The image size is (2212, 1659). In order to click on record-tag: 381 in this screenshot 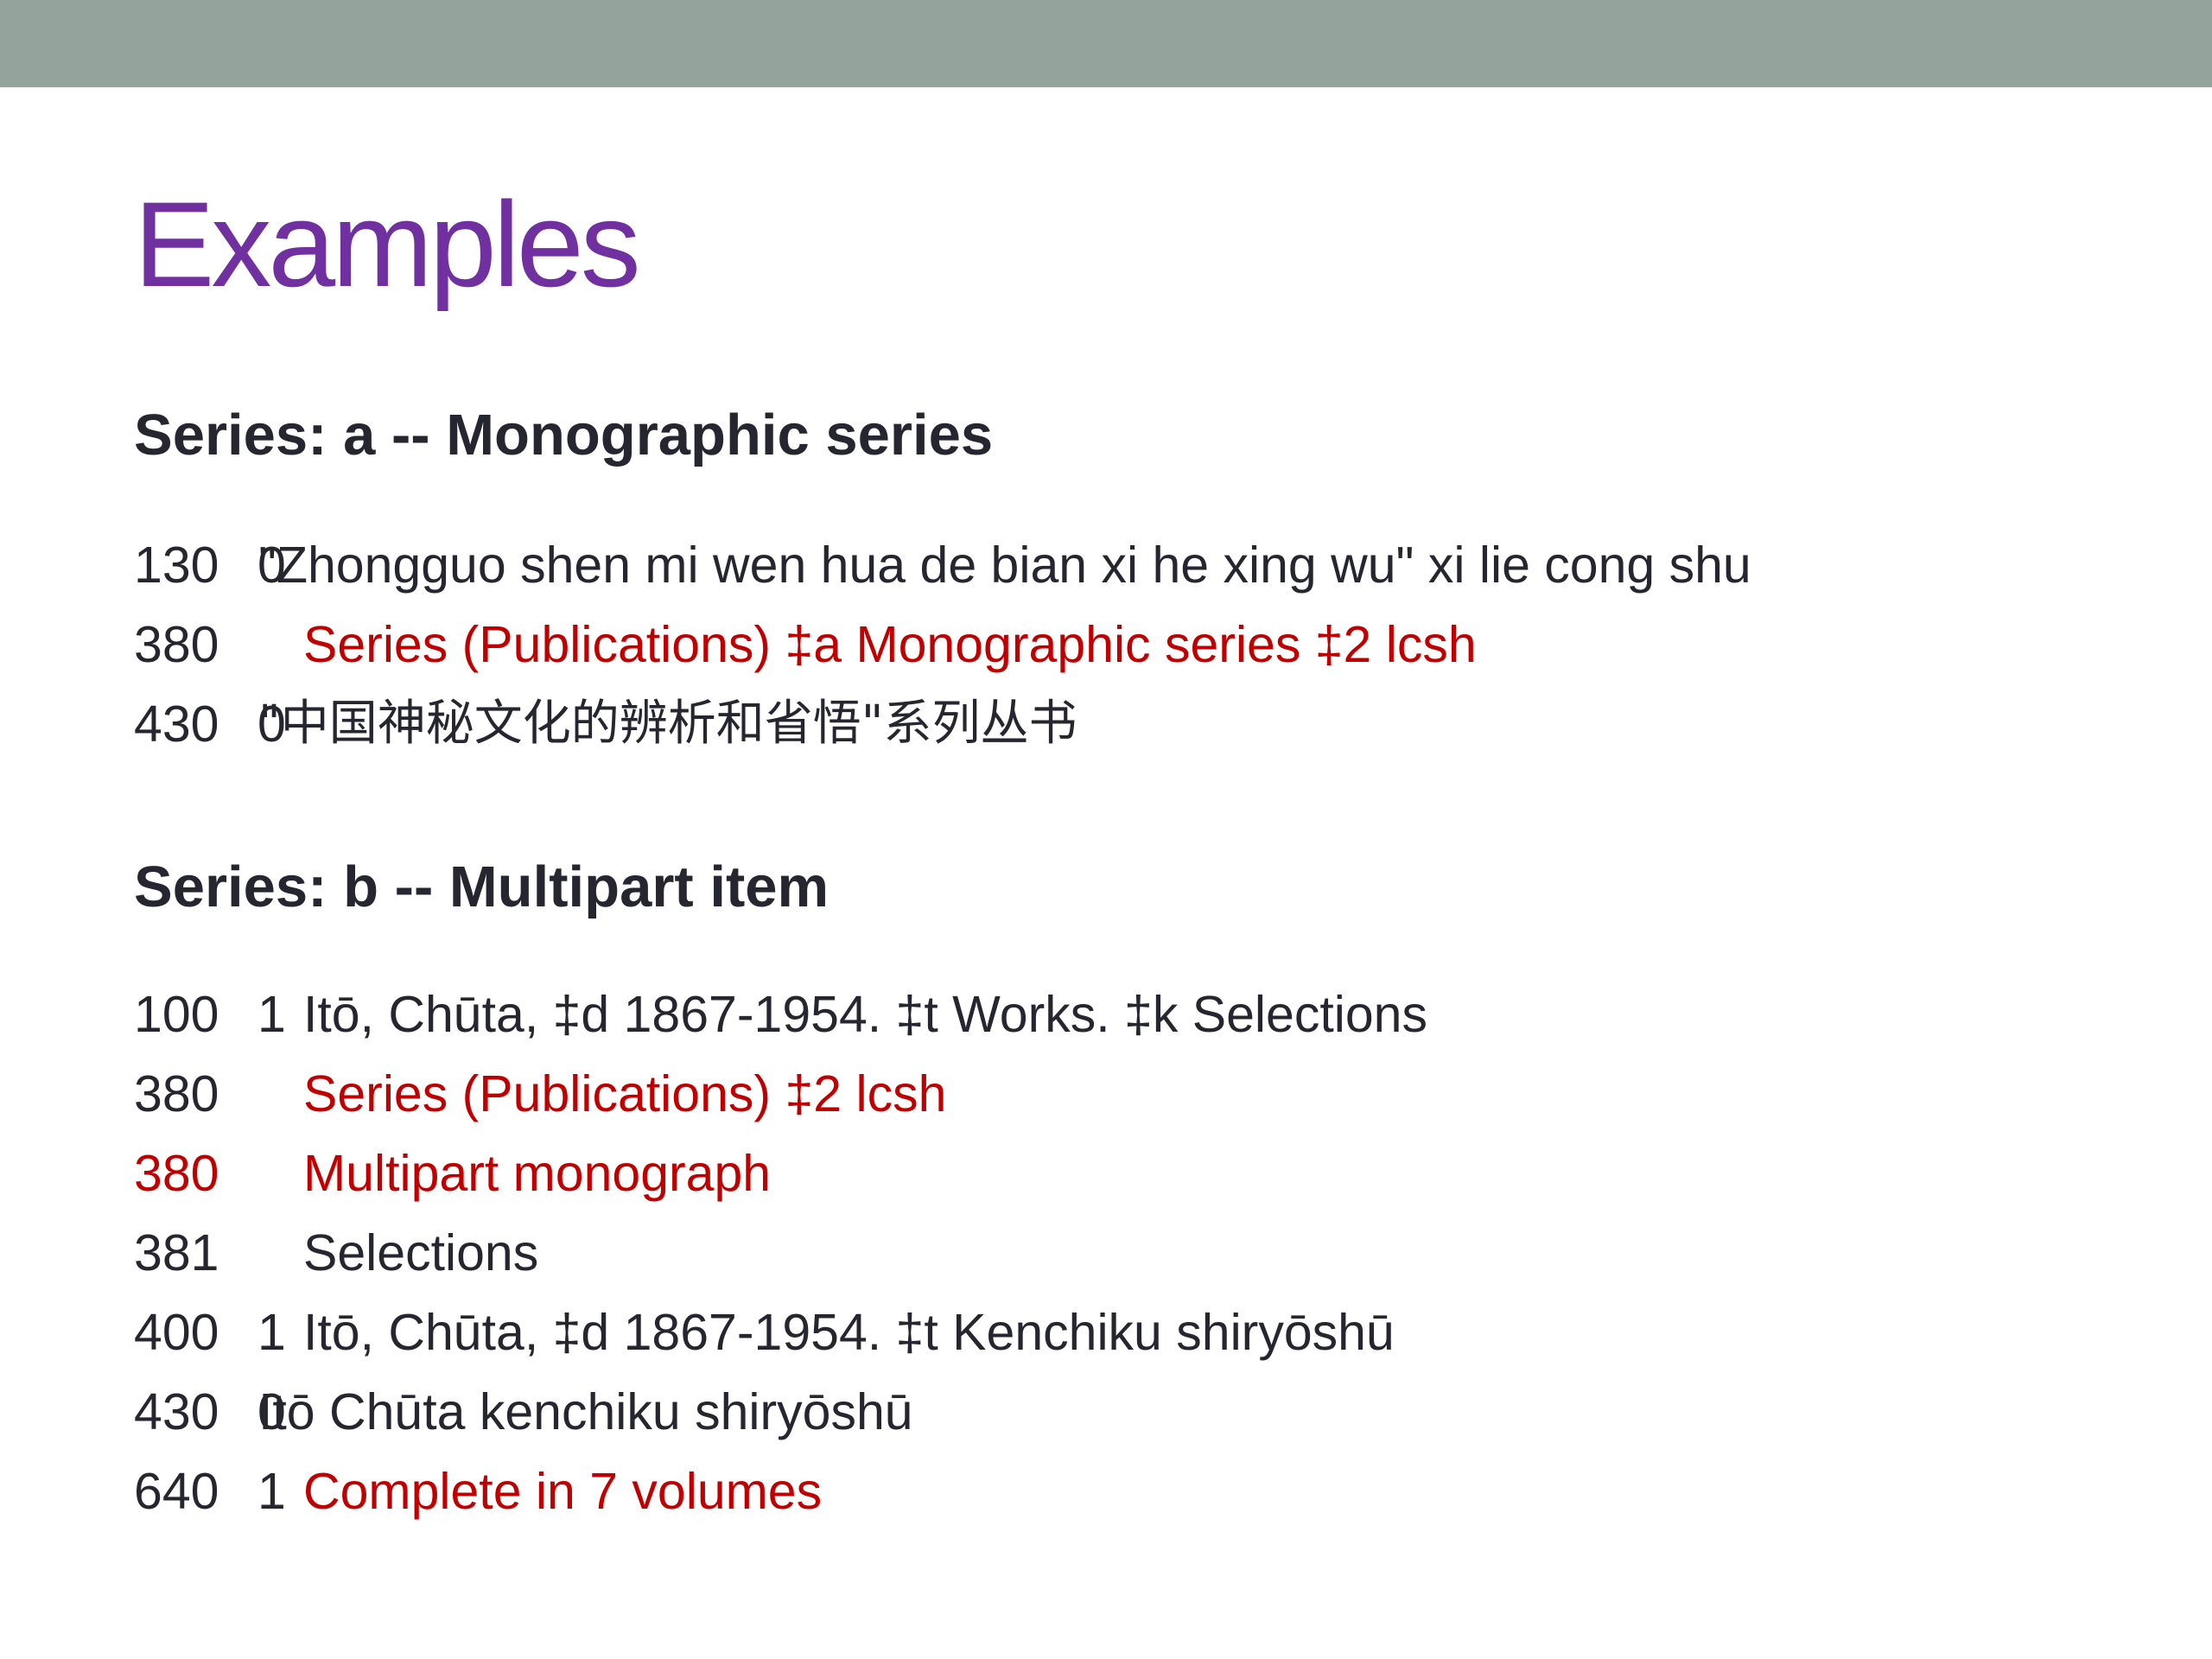, I will do `click(176, 1252)`.